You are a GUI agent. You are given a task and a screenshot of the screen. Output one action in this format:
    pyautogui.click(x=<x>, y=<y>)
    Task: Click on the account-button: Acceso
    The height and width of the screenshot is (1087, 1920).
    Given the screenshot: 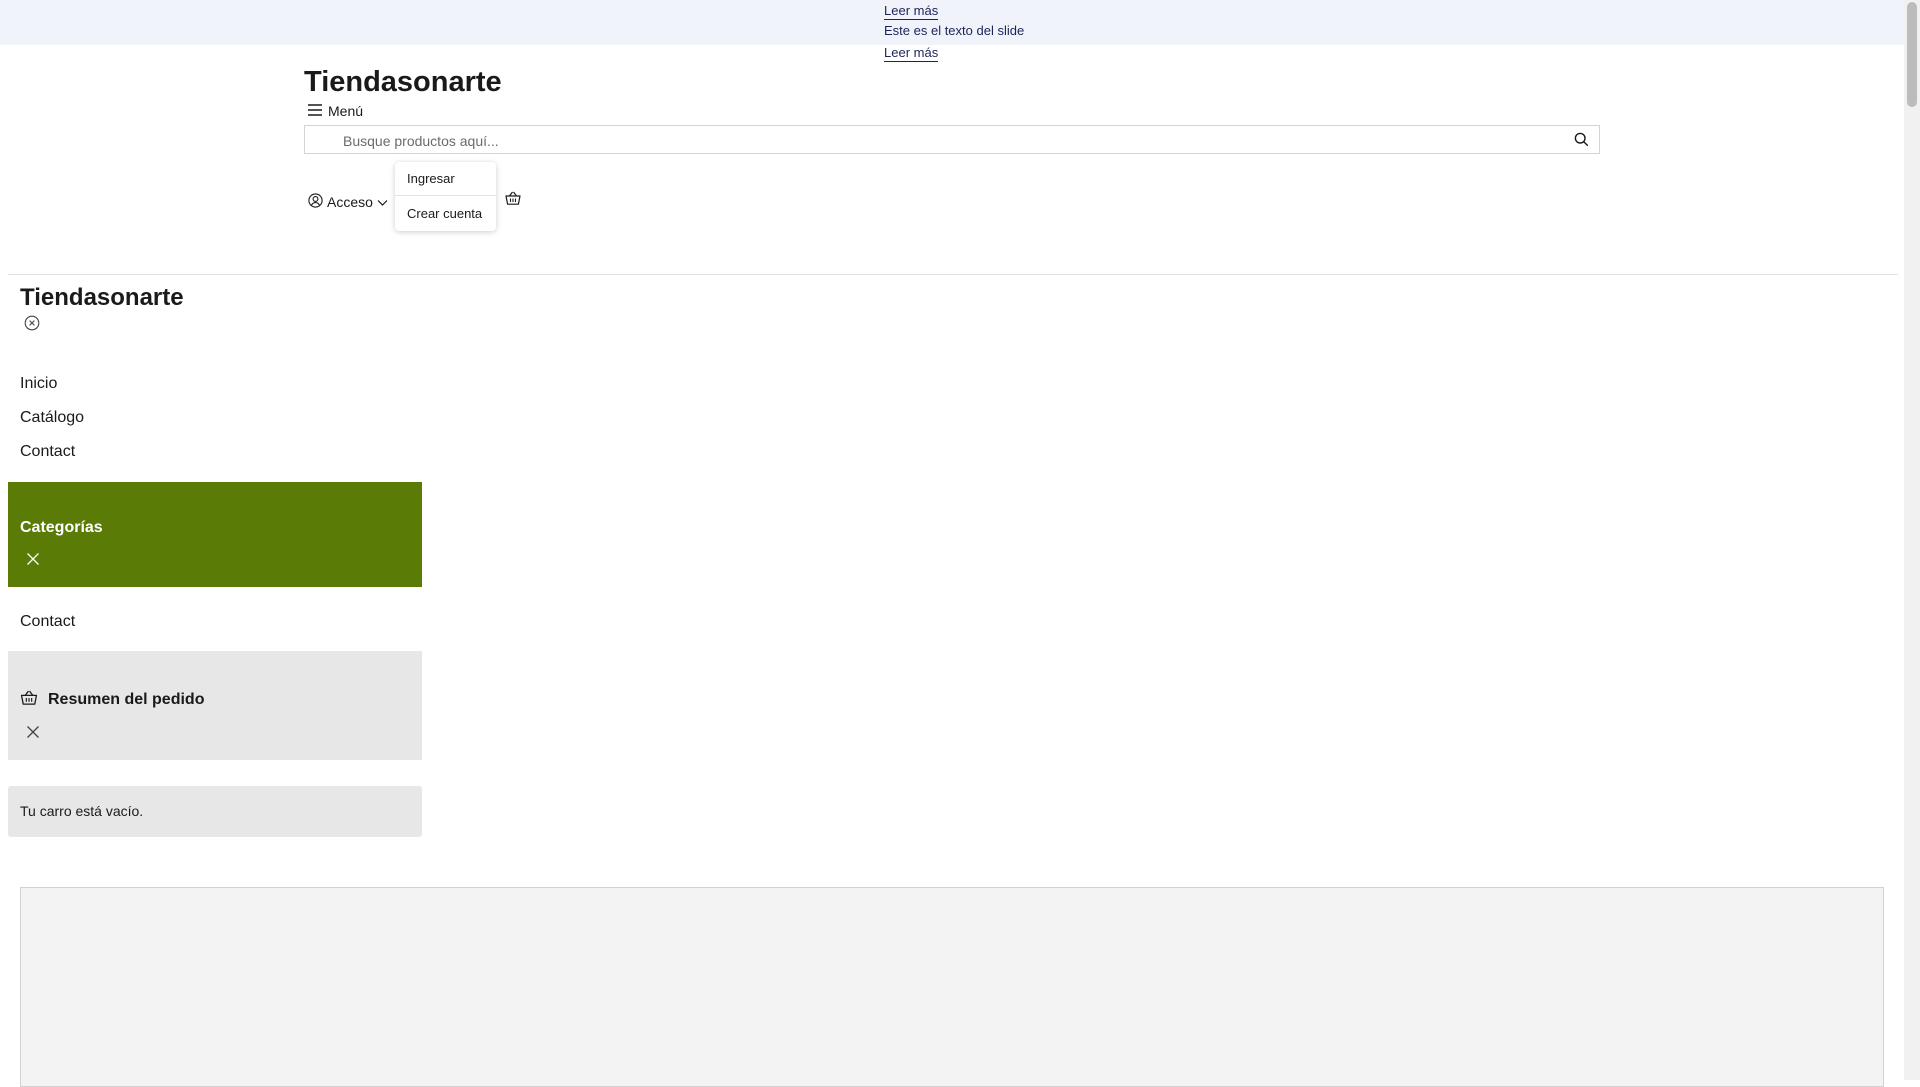 What is the action you would take?
    pyautogui.click(x=348, y=202)
    